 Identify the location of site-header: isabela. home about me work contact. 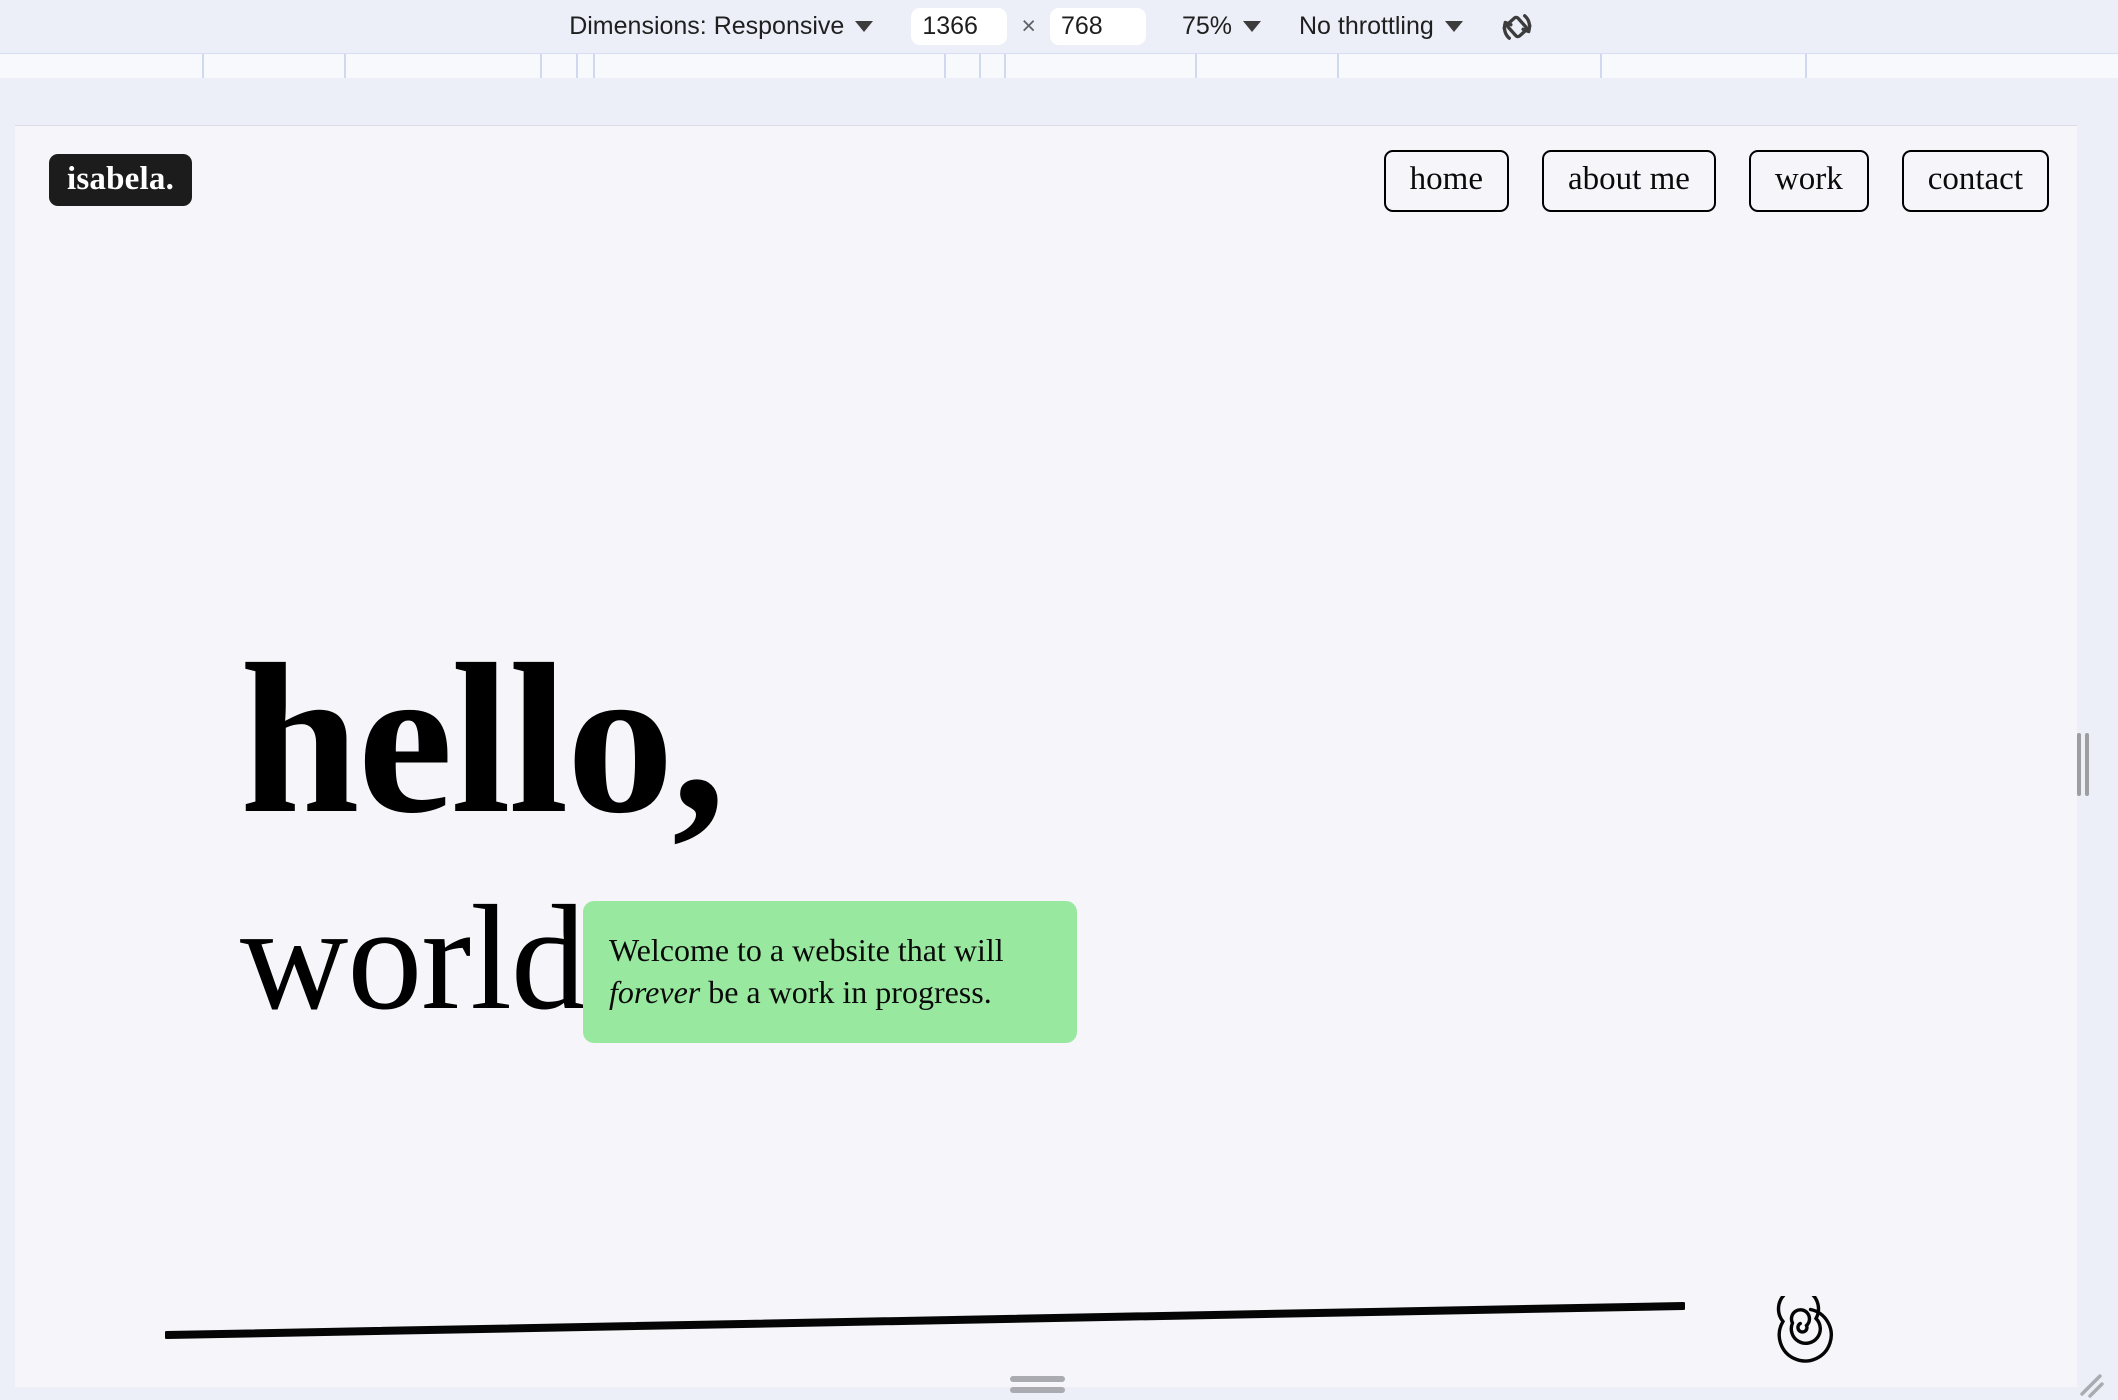
(1046, 186).